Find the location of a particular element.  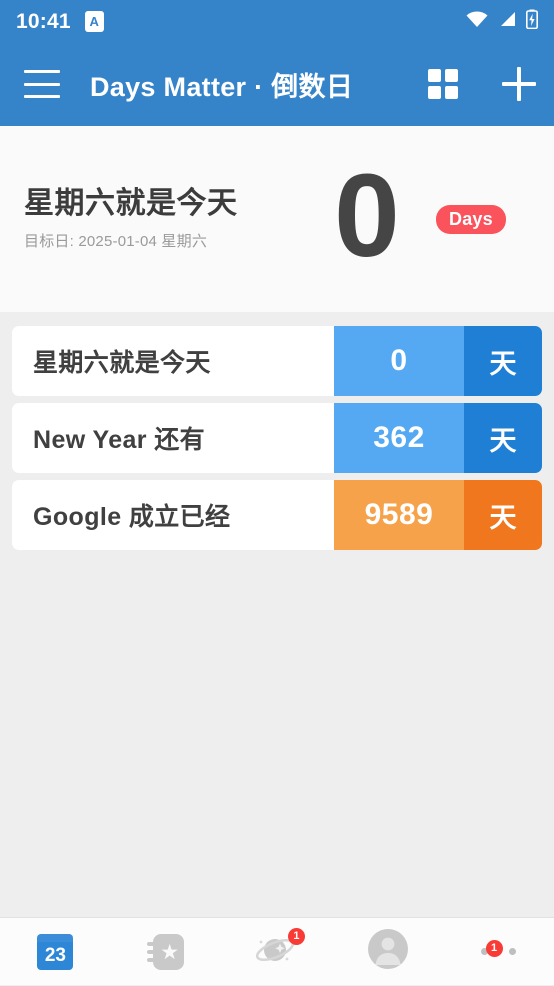

battery-charging-icon is located at coordinates (532, 21).